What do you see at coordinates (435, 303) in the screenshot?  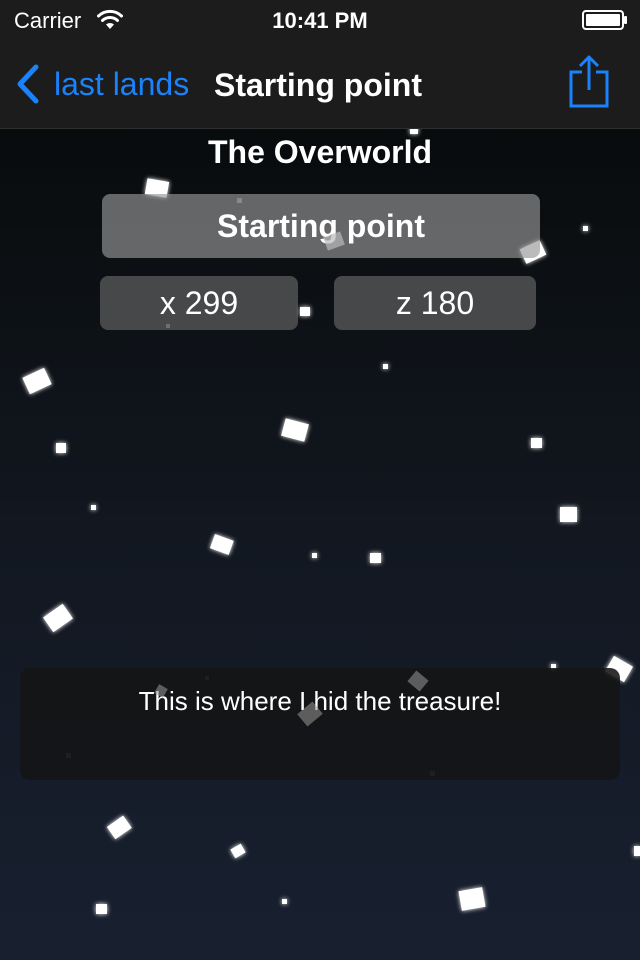 I see `z-coordinate-field: z 180` at bounding box center [435, 303].